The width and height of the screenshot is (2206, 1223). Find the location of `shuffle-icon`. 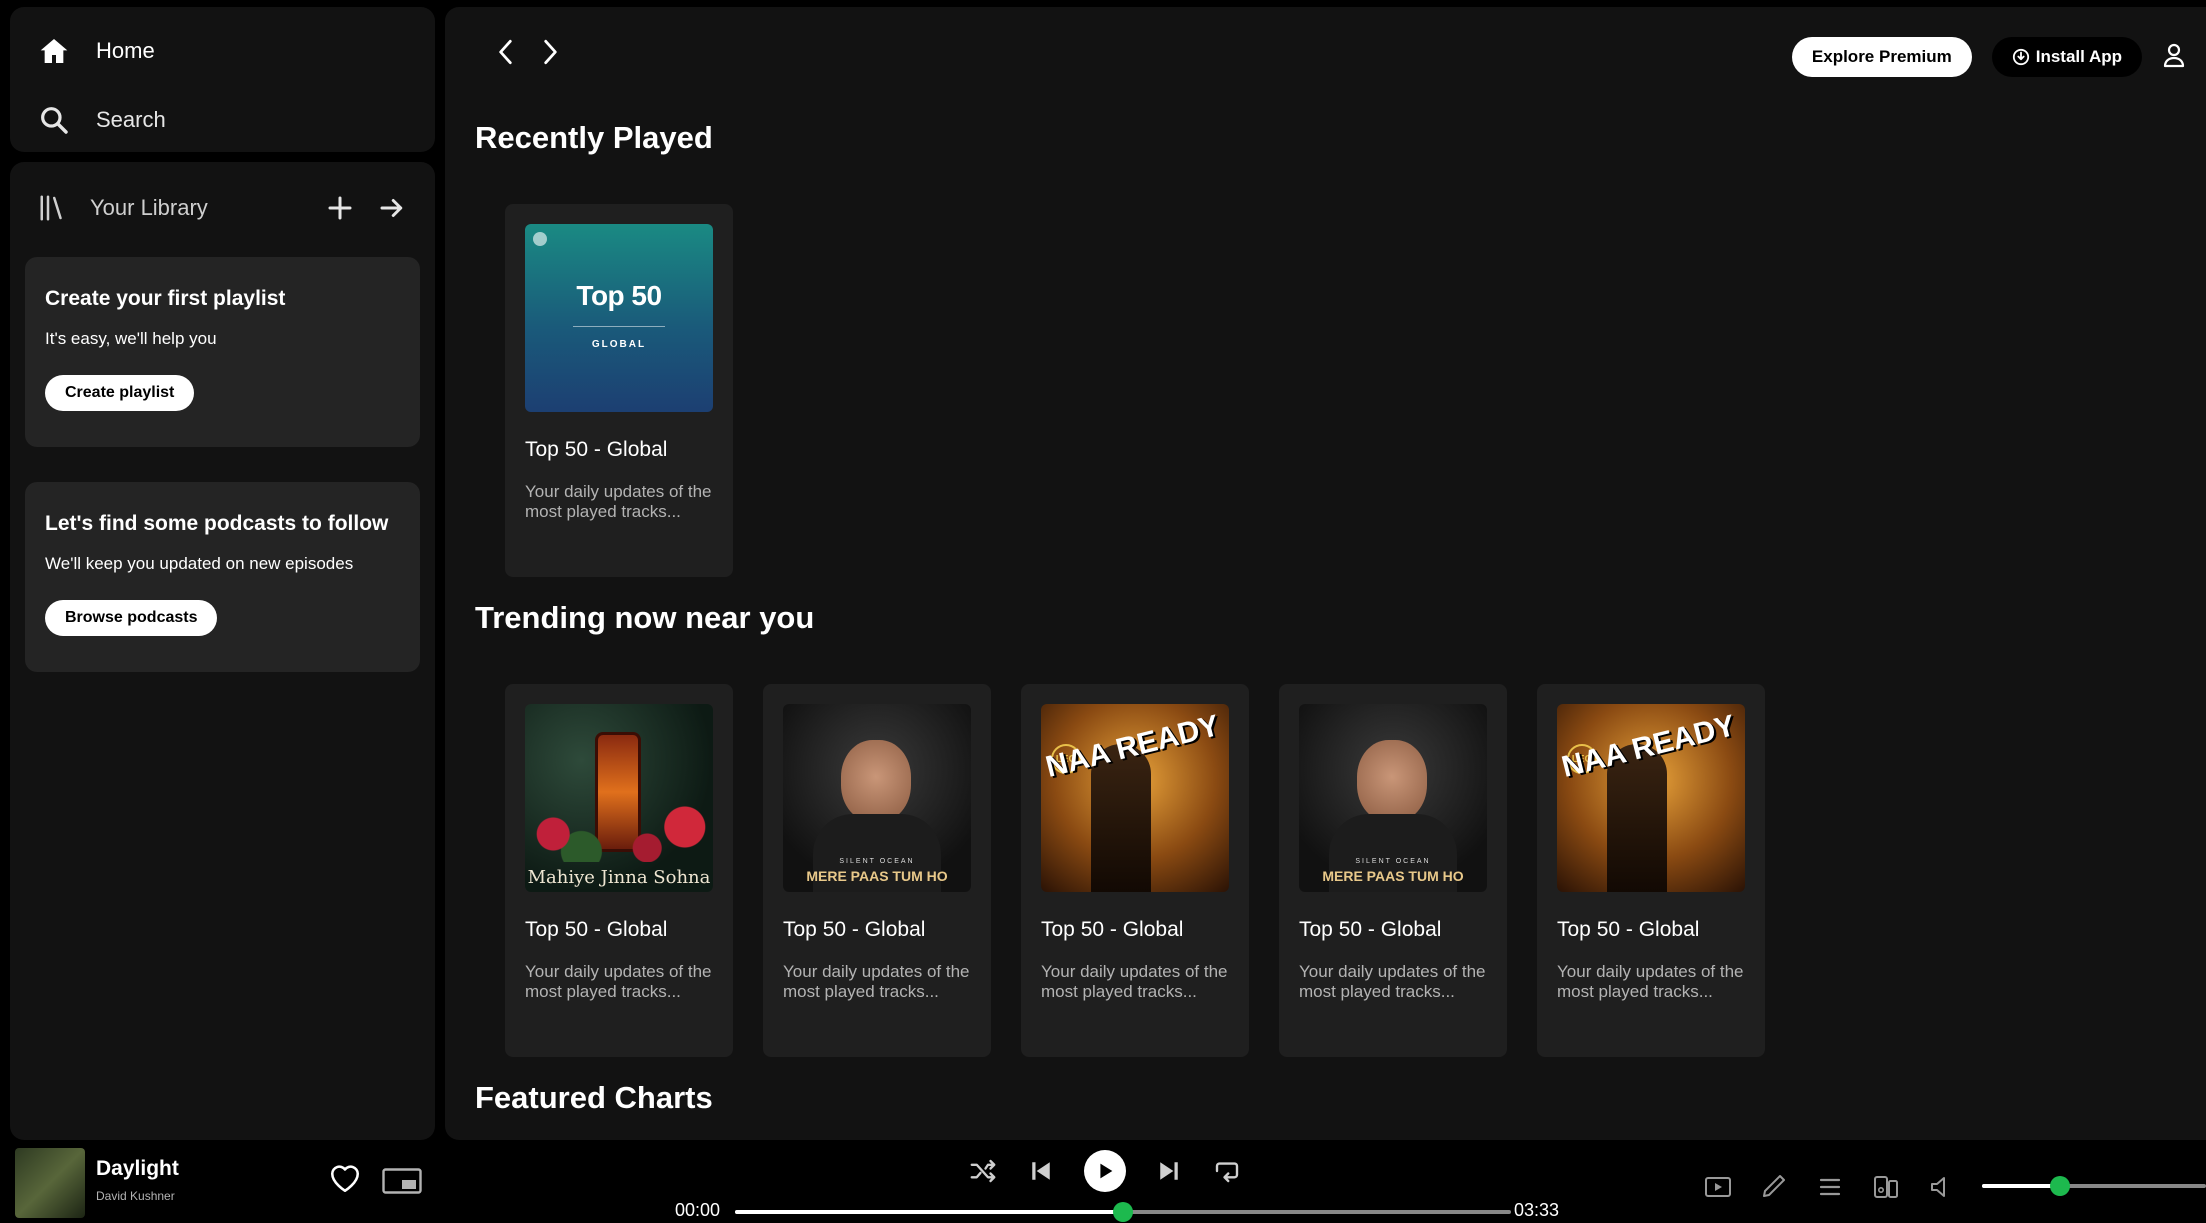

shuffle-icon is located at coordinates (983, 1171).